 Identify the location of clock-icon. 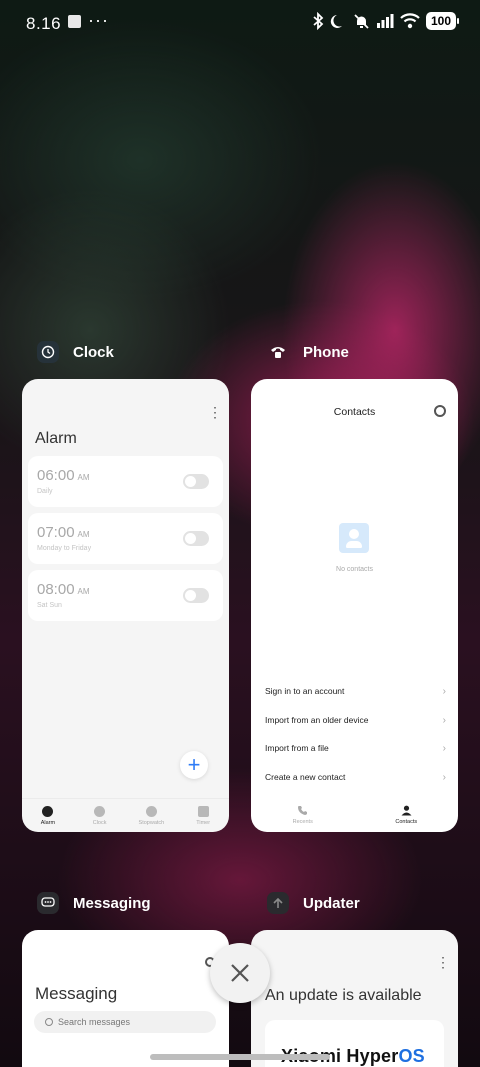
(48, 352).